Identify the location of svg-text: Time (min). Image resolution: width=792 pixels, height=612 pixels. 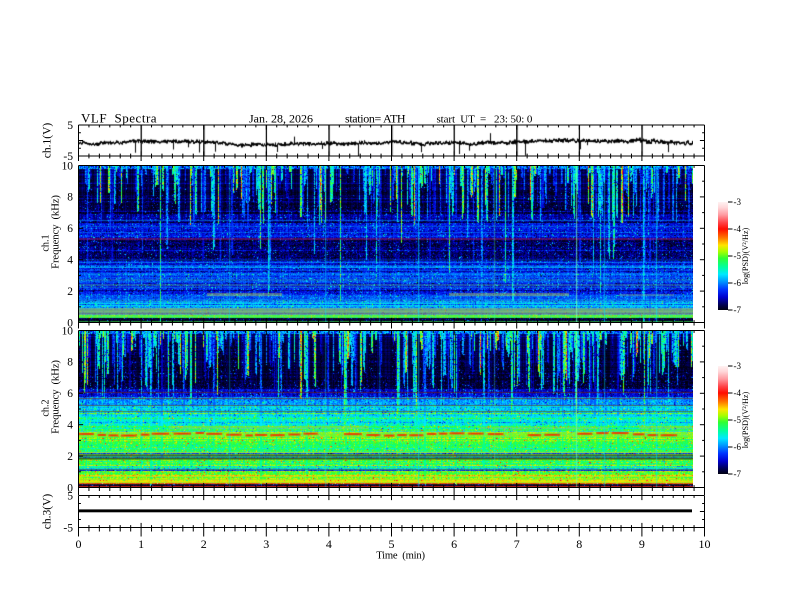
(400, 556).